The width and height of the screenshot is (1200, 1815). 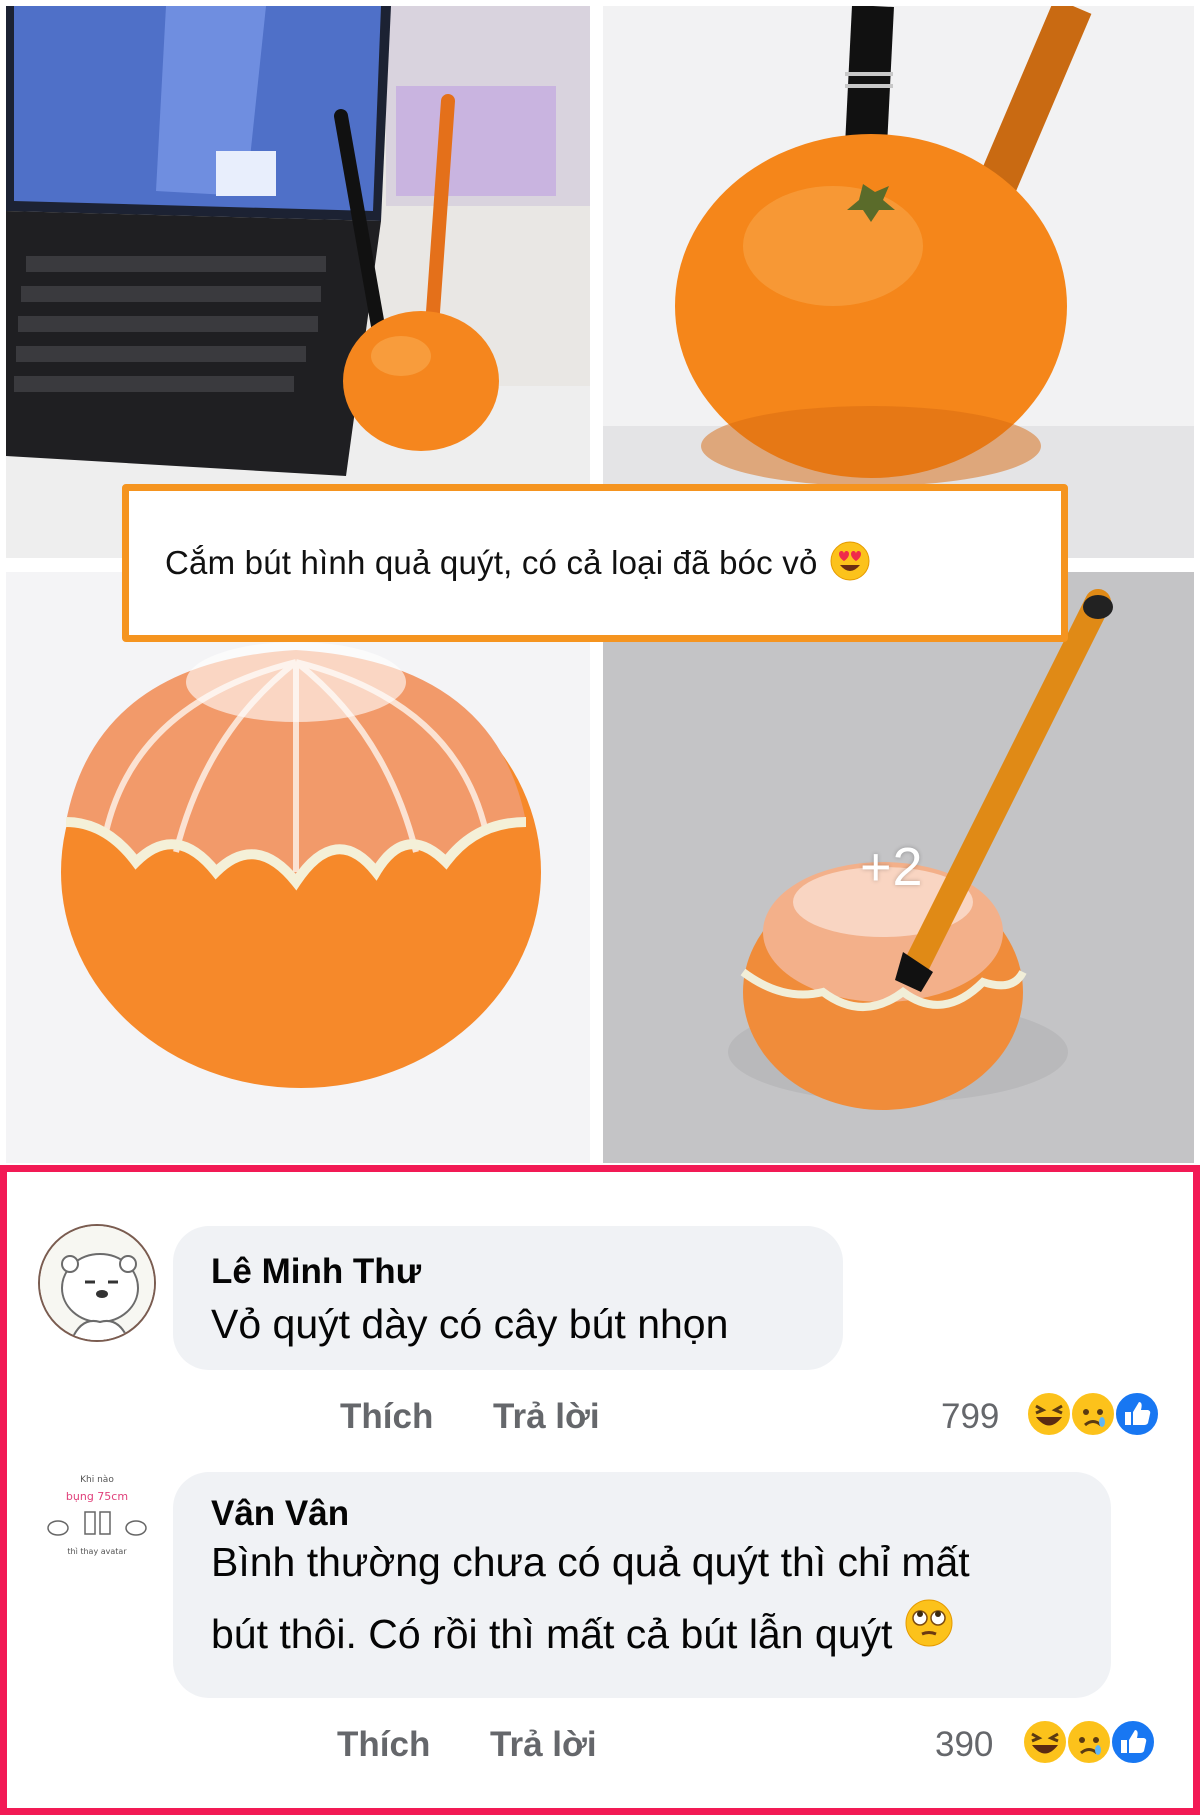 I want to click on photo-orange-pen-holder-laptop, so click(x=298, y=282).